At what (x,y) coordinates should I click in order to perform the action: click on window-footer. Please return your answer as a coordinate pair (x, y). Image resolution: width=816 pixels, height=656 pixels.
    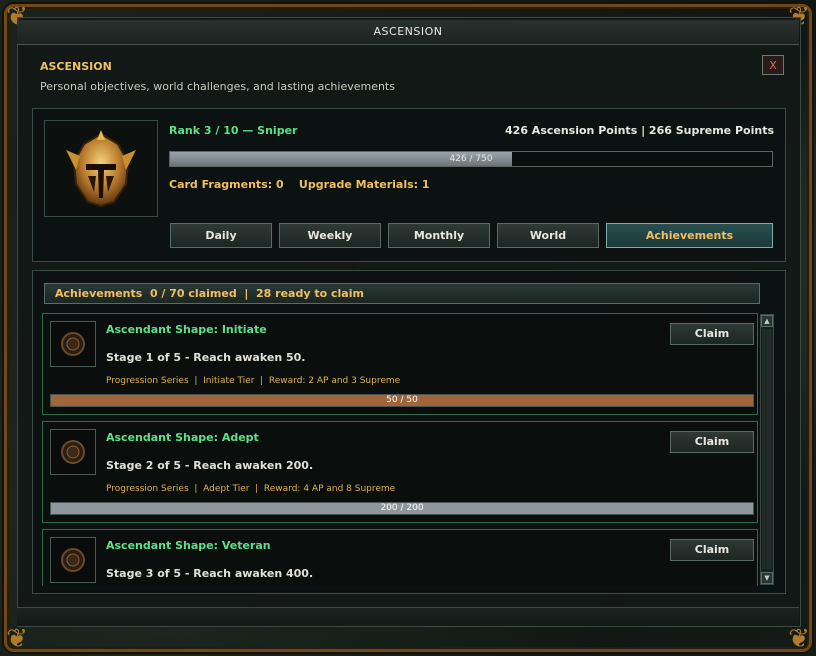
    Looking at the image, I should click on (408, 616).